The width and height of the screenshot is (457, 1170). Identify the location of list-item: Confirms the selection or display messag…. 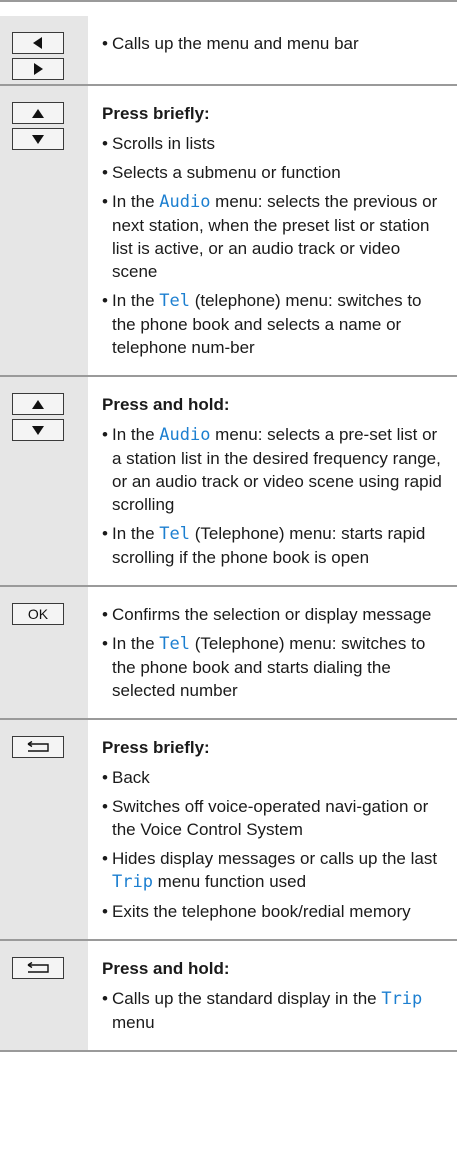
(274, 614).